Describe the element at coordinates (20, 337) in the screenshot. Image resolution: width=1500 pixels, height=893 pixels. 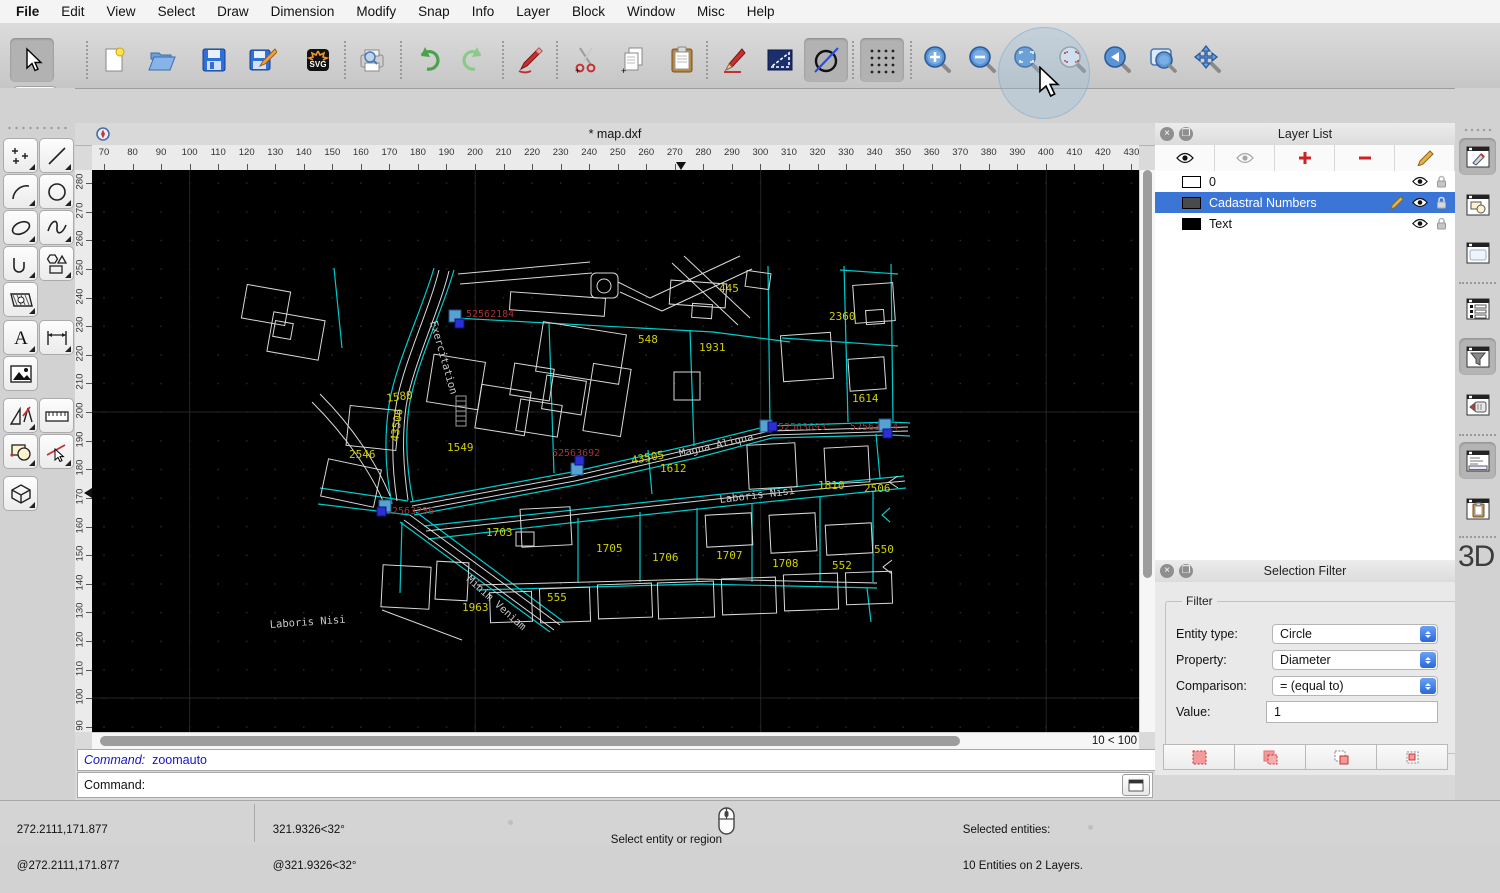
I see `text-tool: A` at that location.